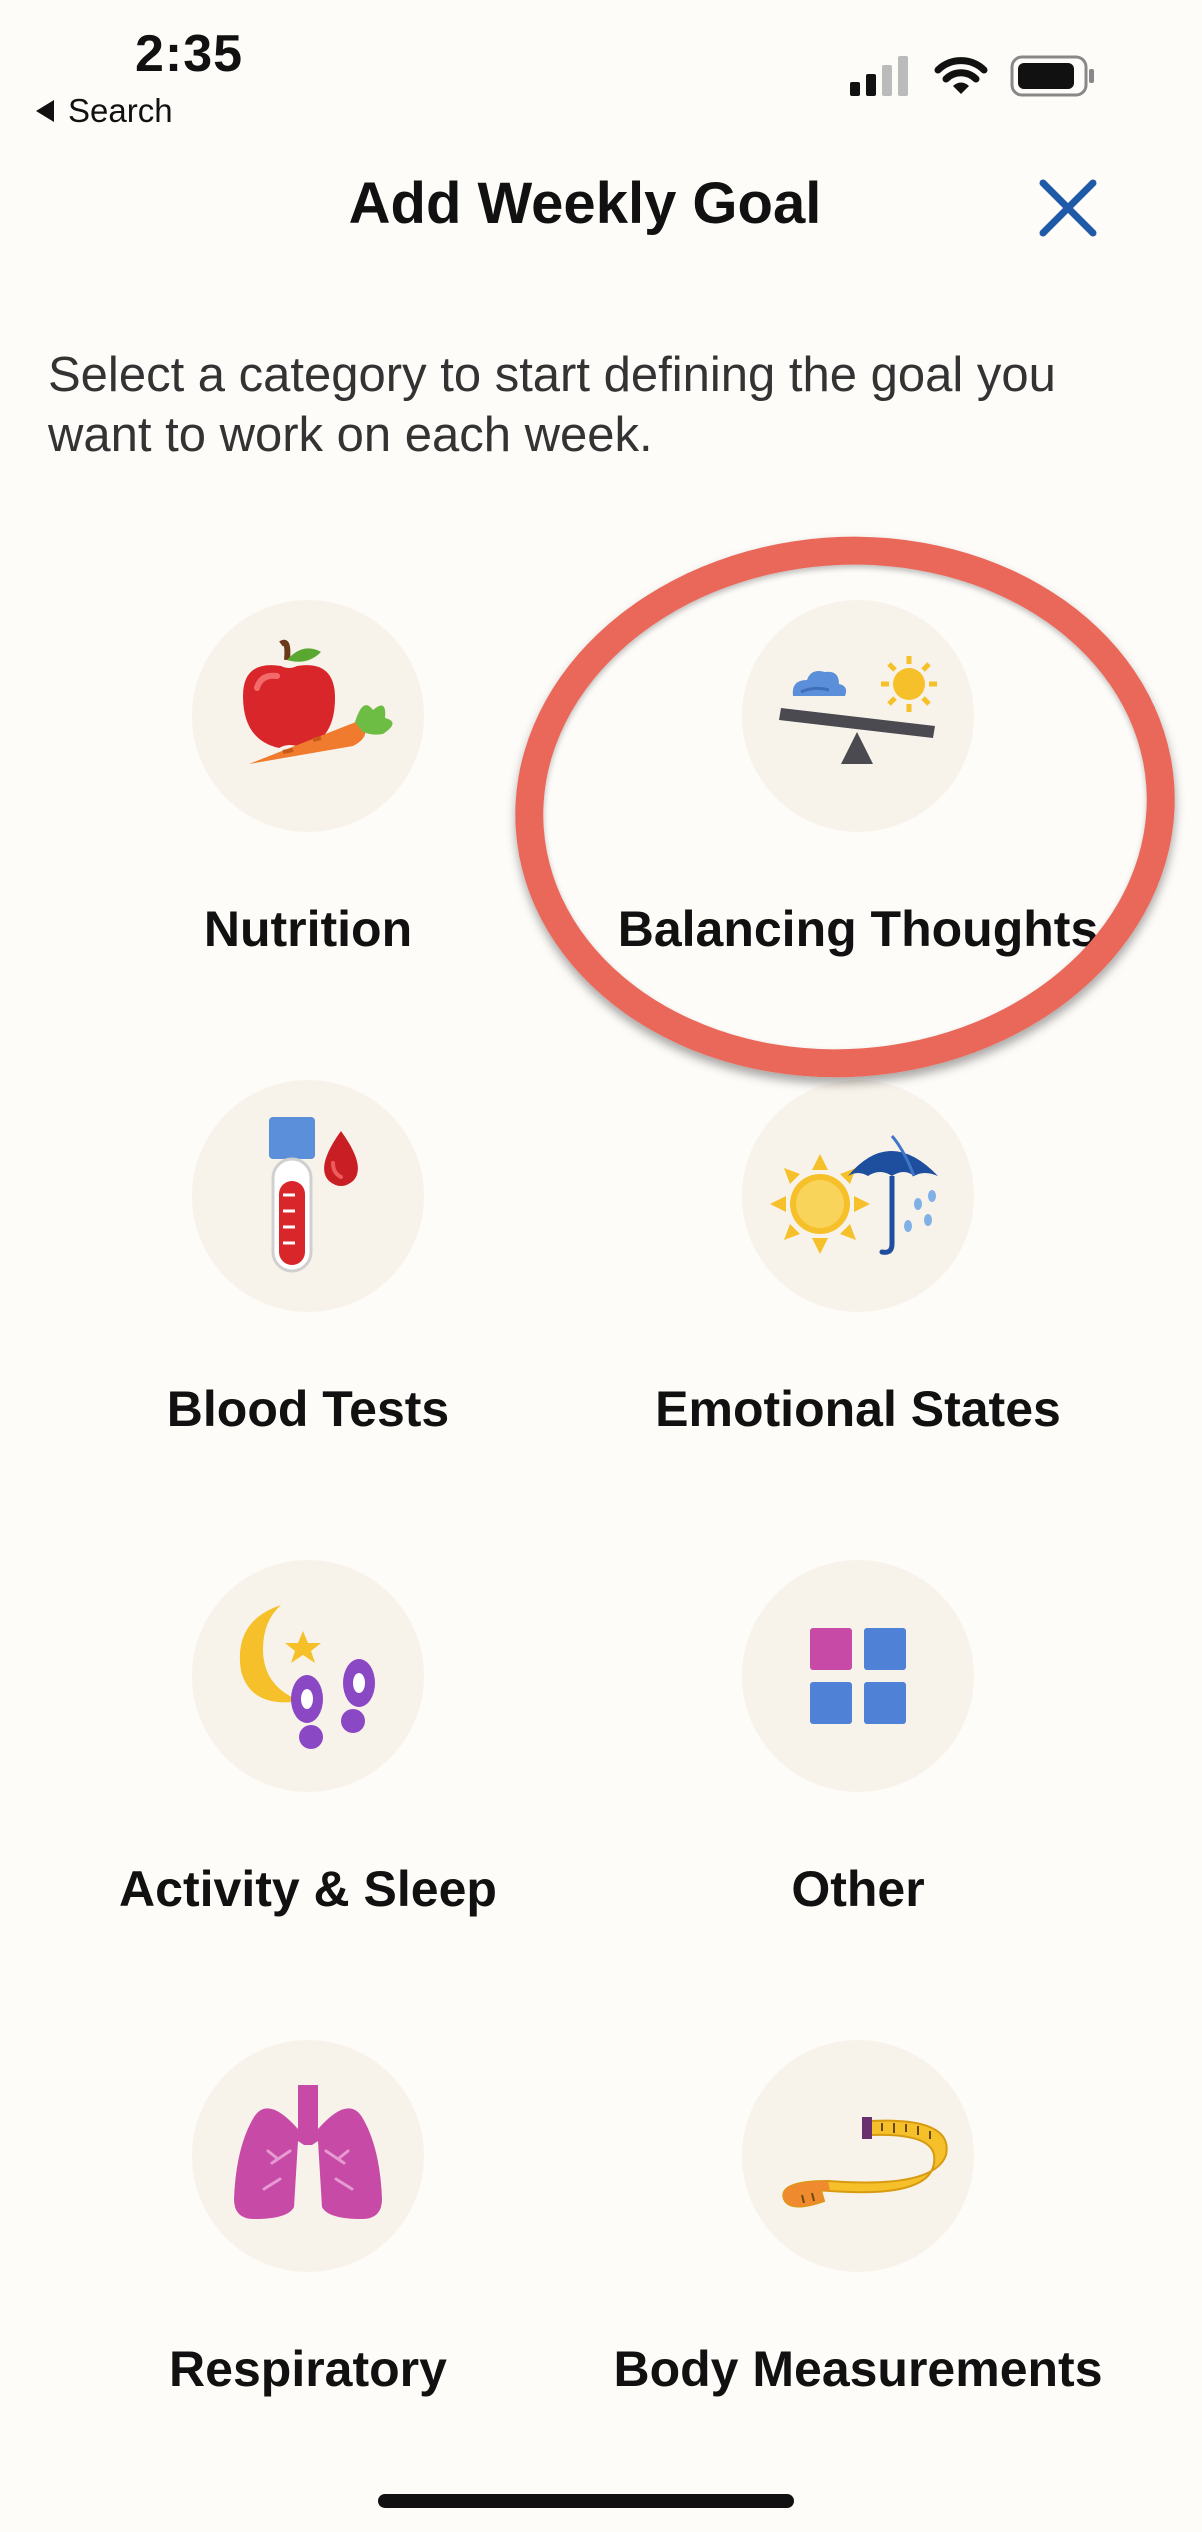 This screenshot has width=1202, height=2532. Describe the element at coordinates (961, 75) in the screenshot. I see `wifi-icon` at that location.